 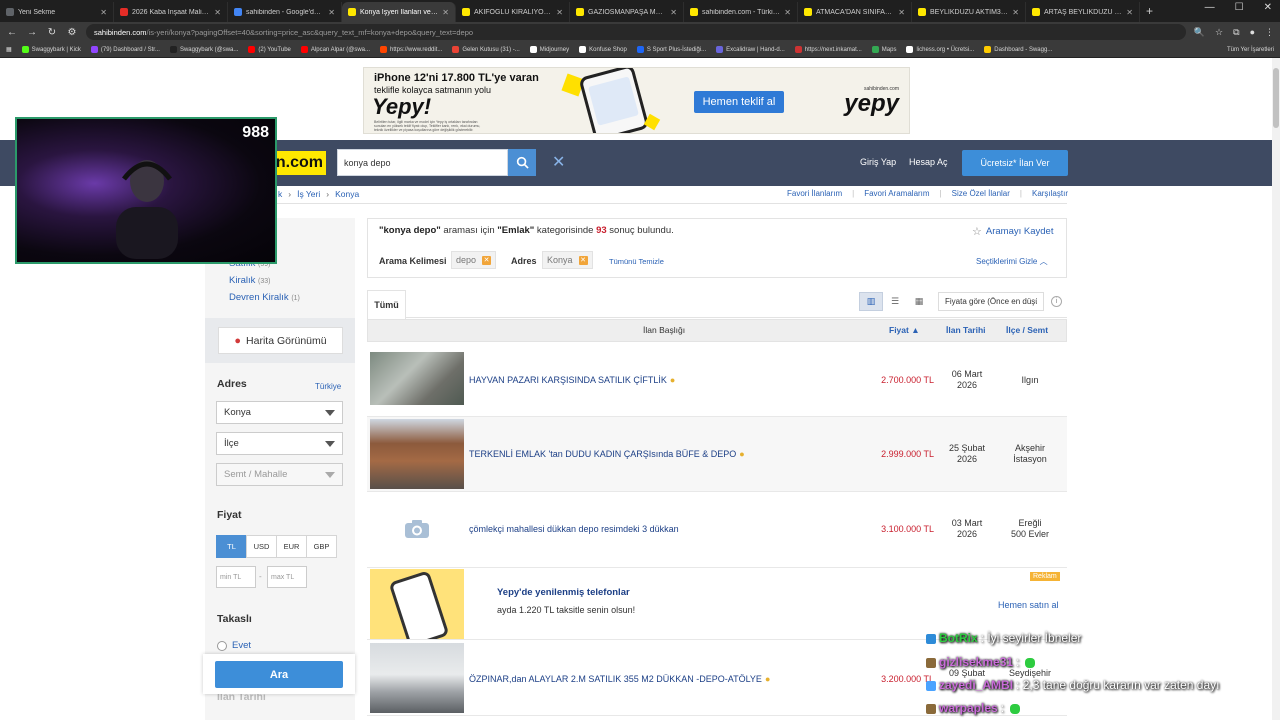 What do you see at coordinates (896, 193) in the screenshot?
I see `favorite-searches-link: Favori Aramalarım` at bounding box center [896, 193].